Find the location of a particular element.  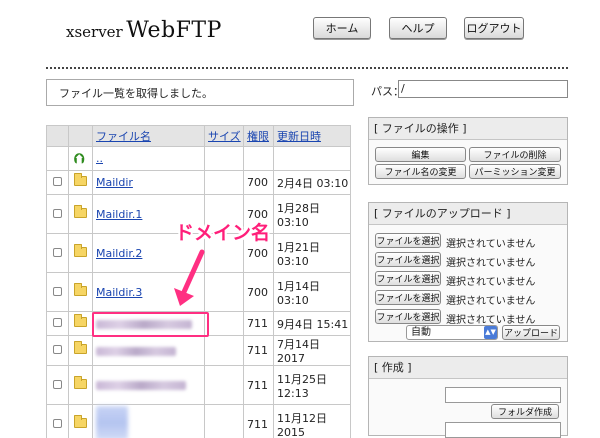

date-cell: 9月4日 15:41 is located at coordinates (312, 323).